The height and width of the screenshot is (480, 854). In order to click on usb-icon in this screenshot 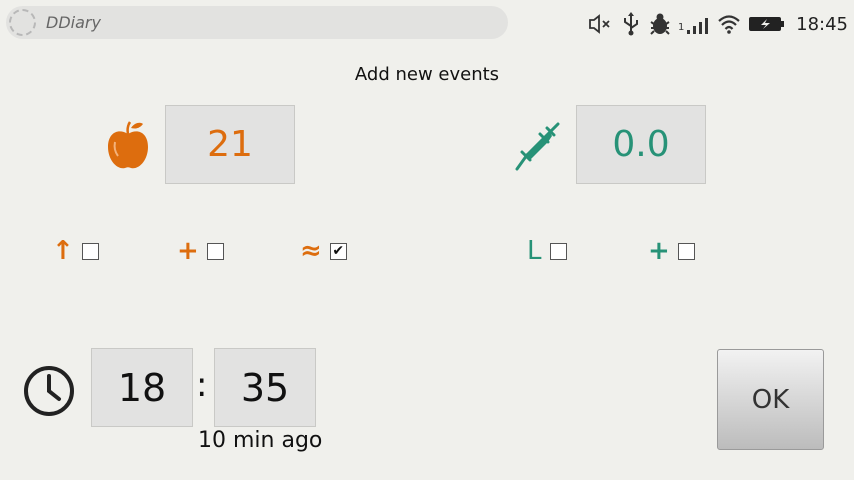, I will do `click(631, 24)`.